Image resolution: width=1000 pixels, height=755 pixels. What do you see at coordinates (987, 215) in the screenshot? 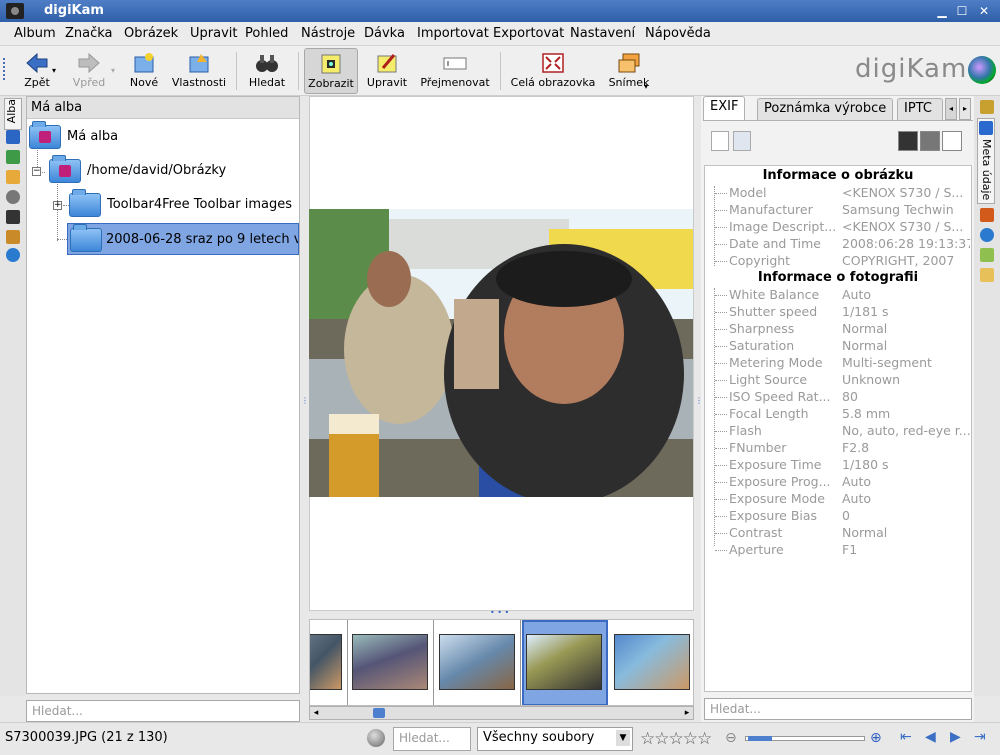
I see `color-icon` at bounding box center [987, 215].